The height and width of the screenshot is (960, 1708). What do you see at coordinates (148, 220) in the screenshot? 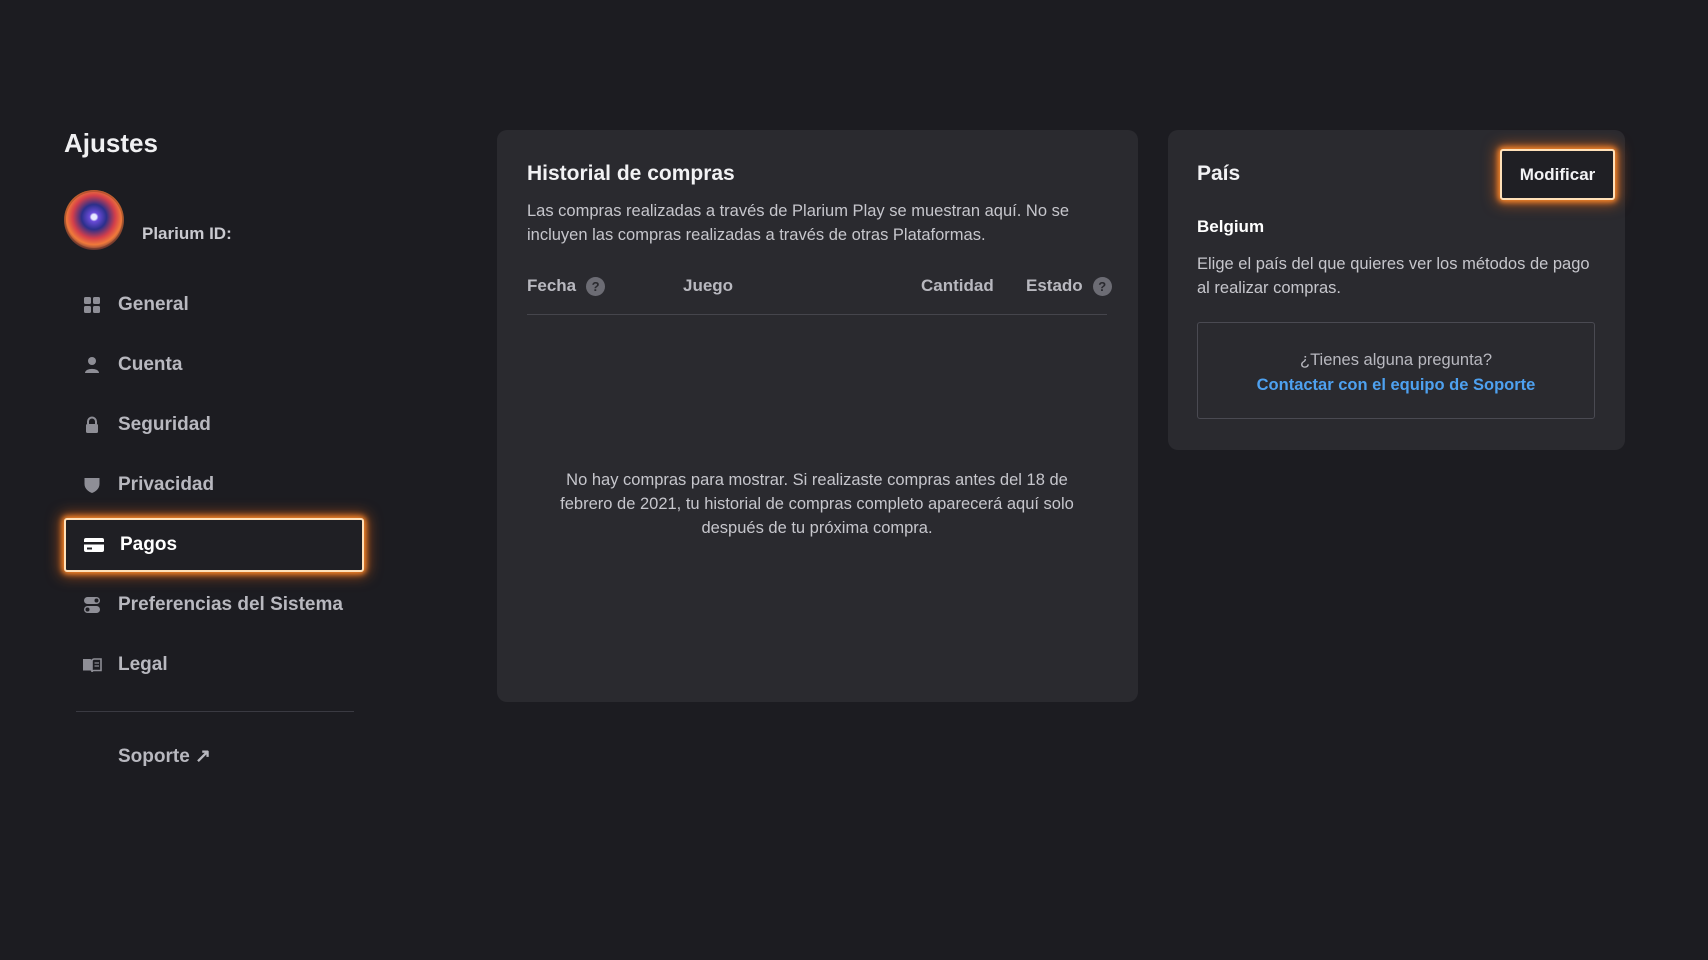
I see `profile: Plarium ID:` at bounding box center [148, 220].